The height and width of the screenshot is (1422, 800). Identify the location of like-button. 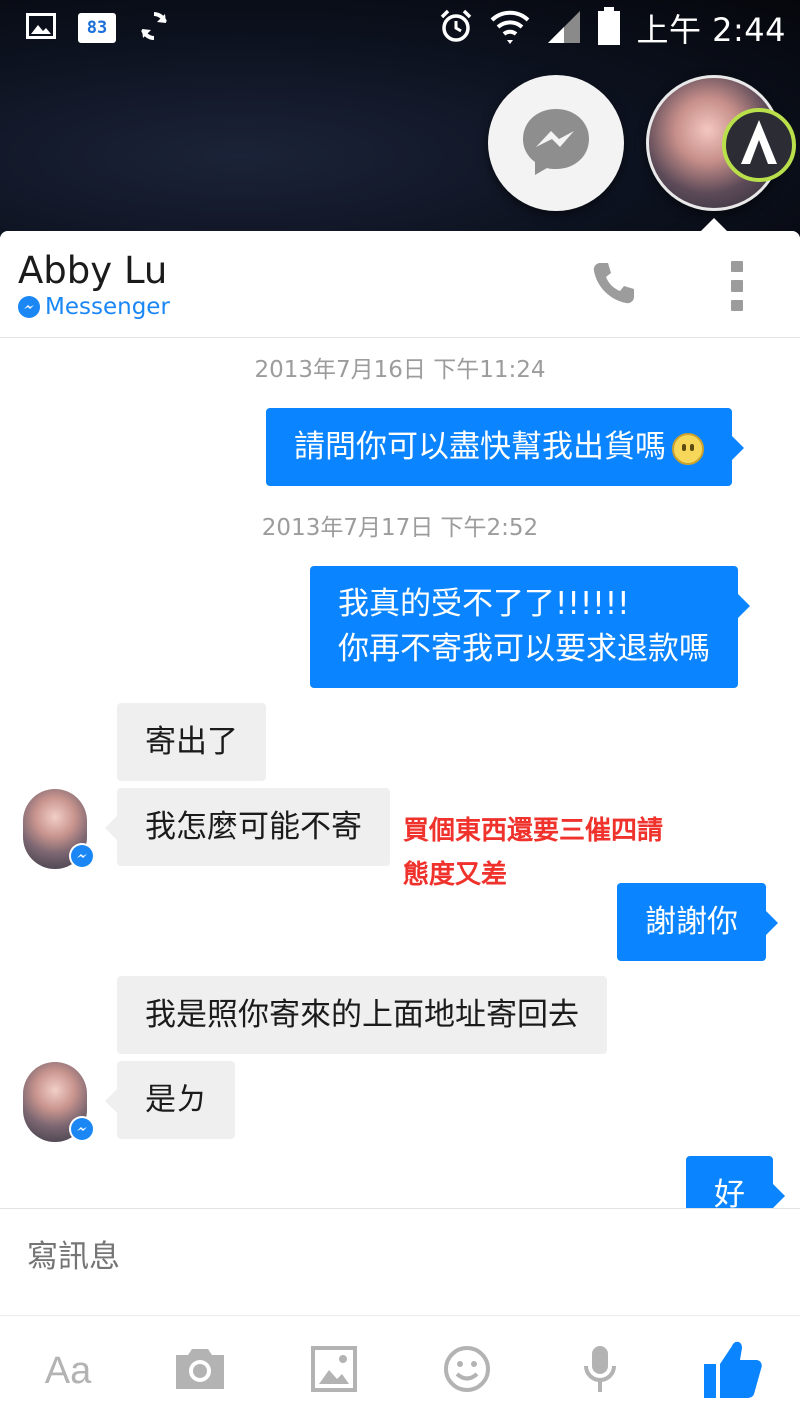
(733, 1371).